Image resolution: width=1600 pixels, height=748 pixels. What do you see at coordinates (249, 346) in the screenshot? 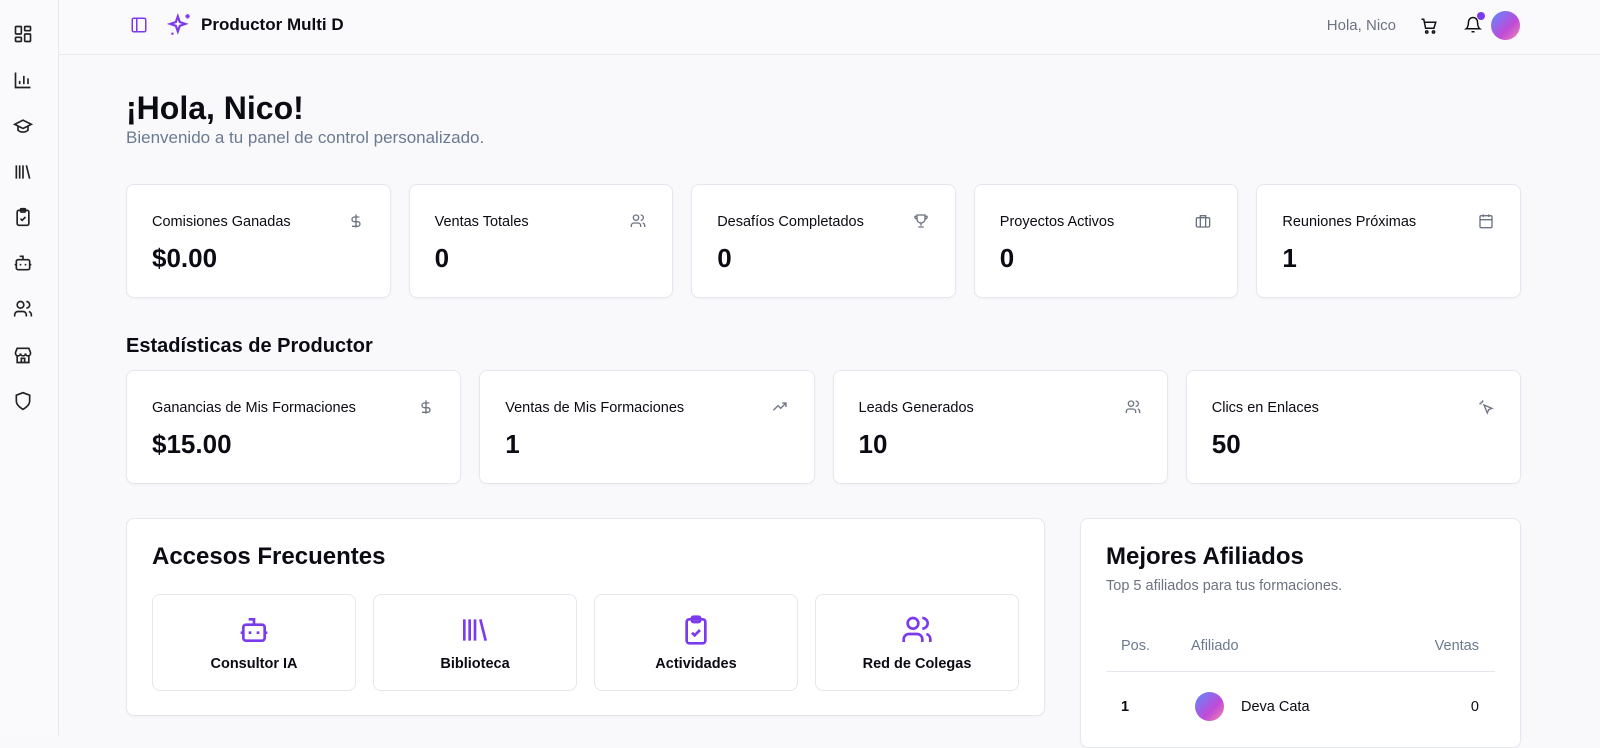
I see `producer-stats-title: Estadísticas de Productor` at bounding box center [249, 346].